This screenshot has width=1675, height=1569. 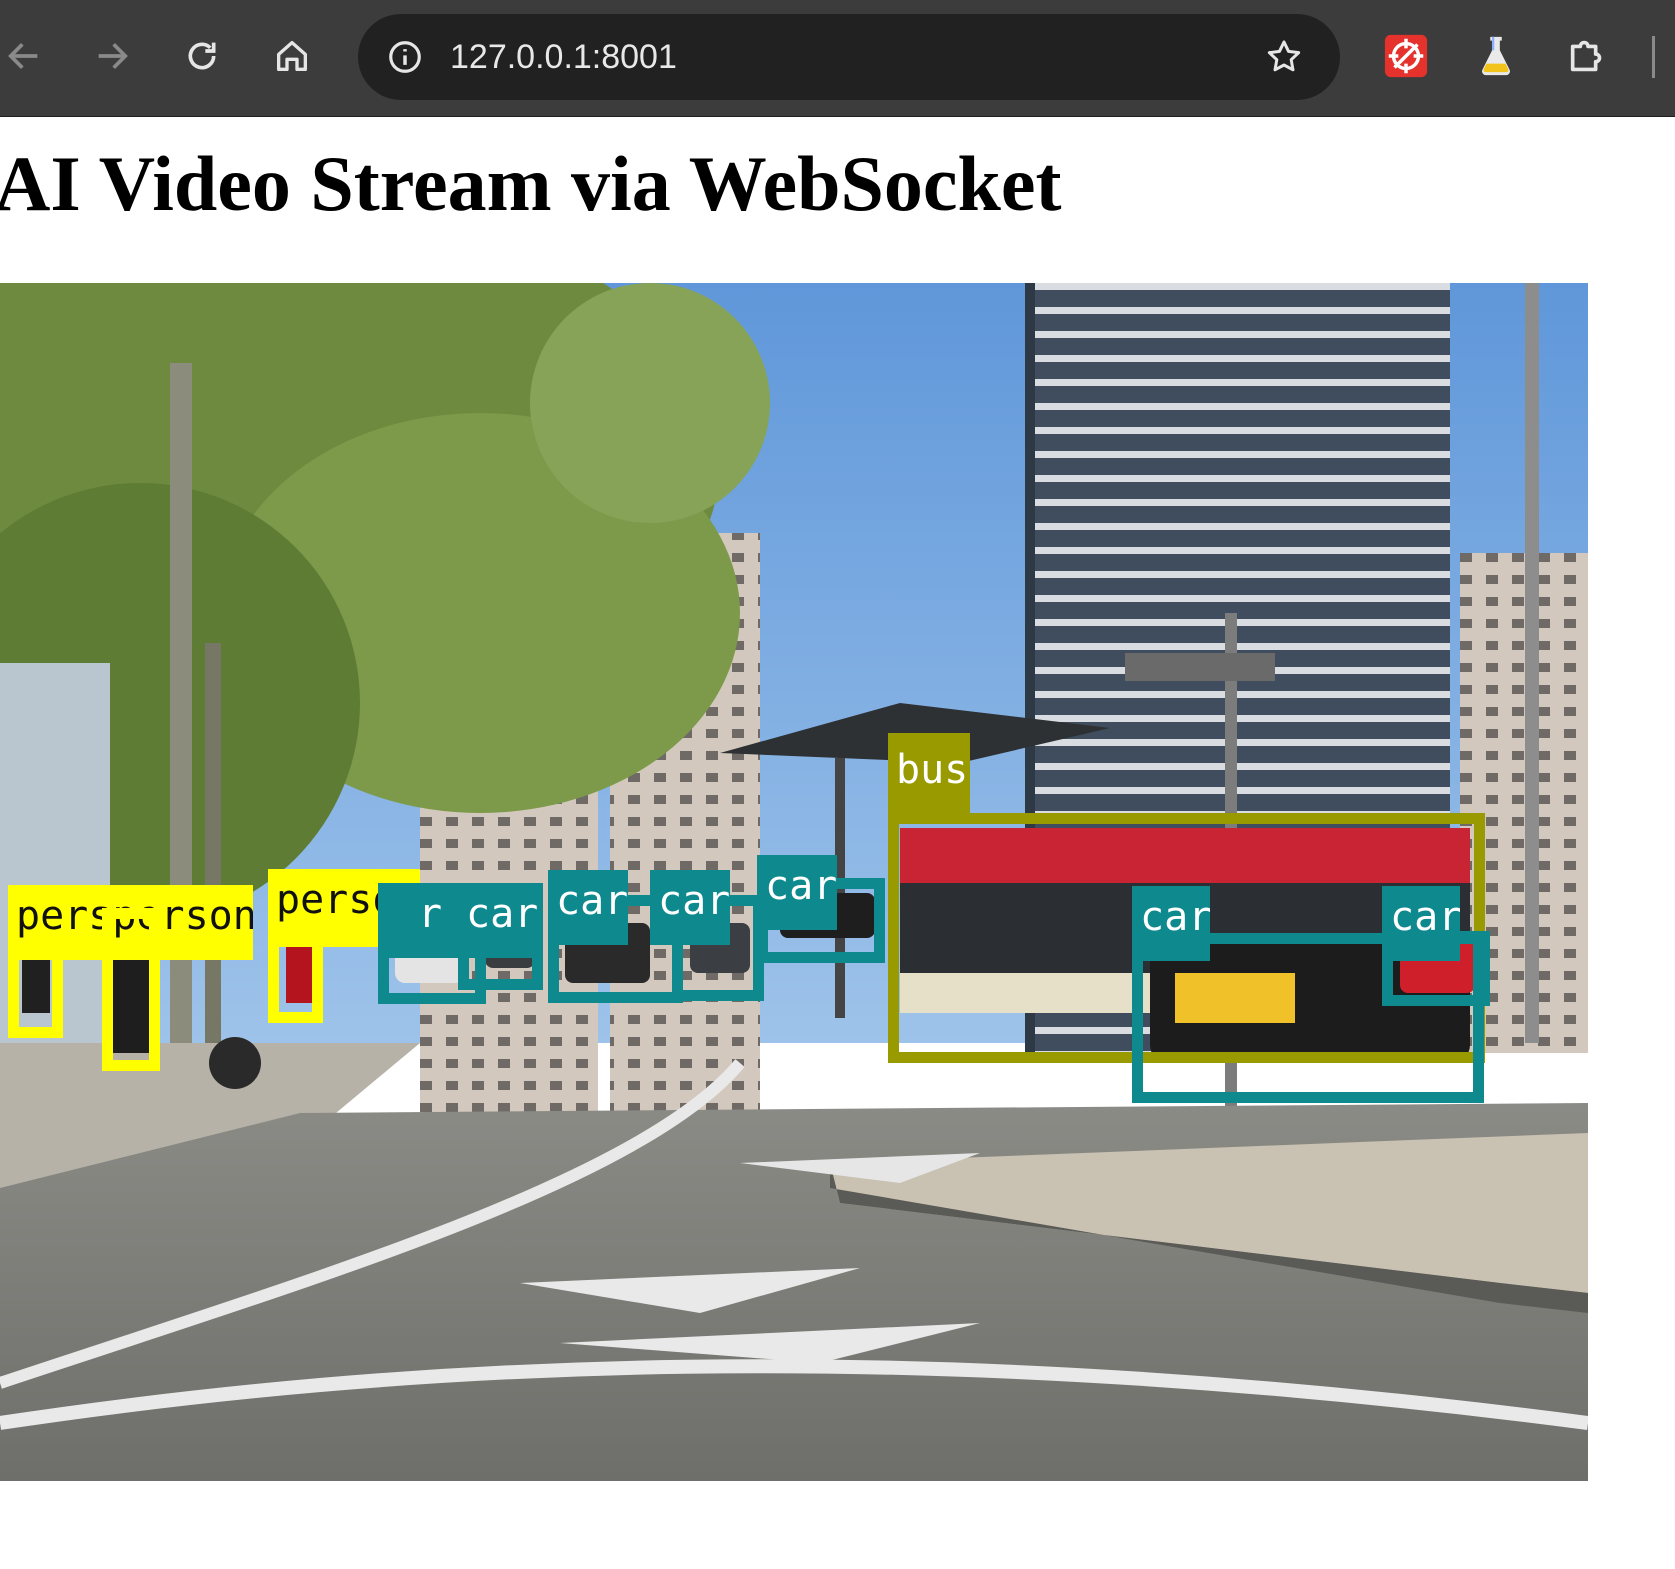 I want to click on extension-red-button, so click(x=1406, y=56).